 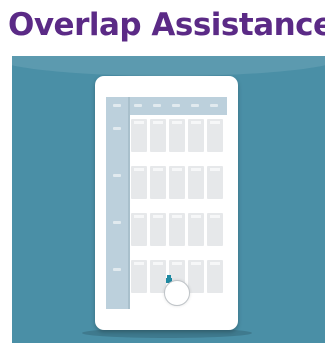 What do you see at coordinates (166, 25) in the screenshot?
I see `headline: Overlap Assistance` at bounding box center [166, 25].